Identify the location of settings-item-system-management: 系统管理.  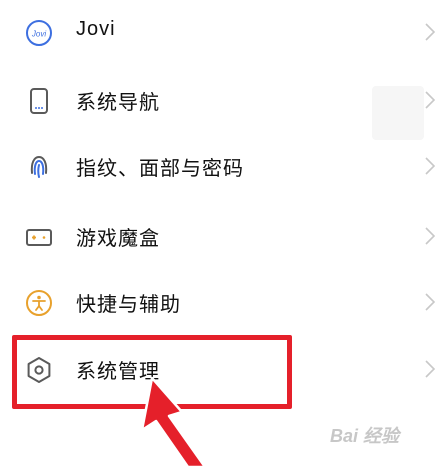
(223, 369).